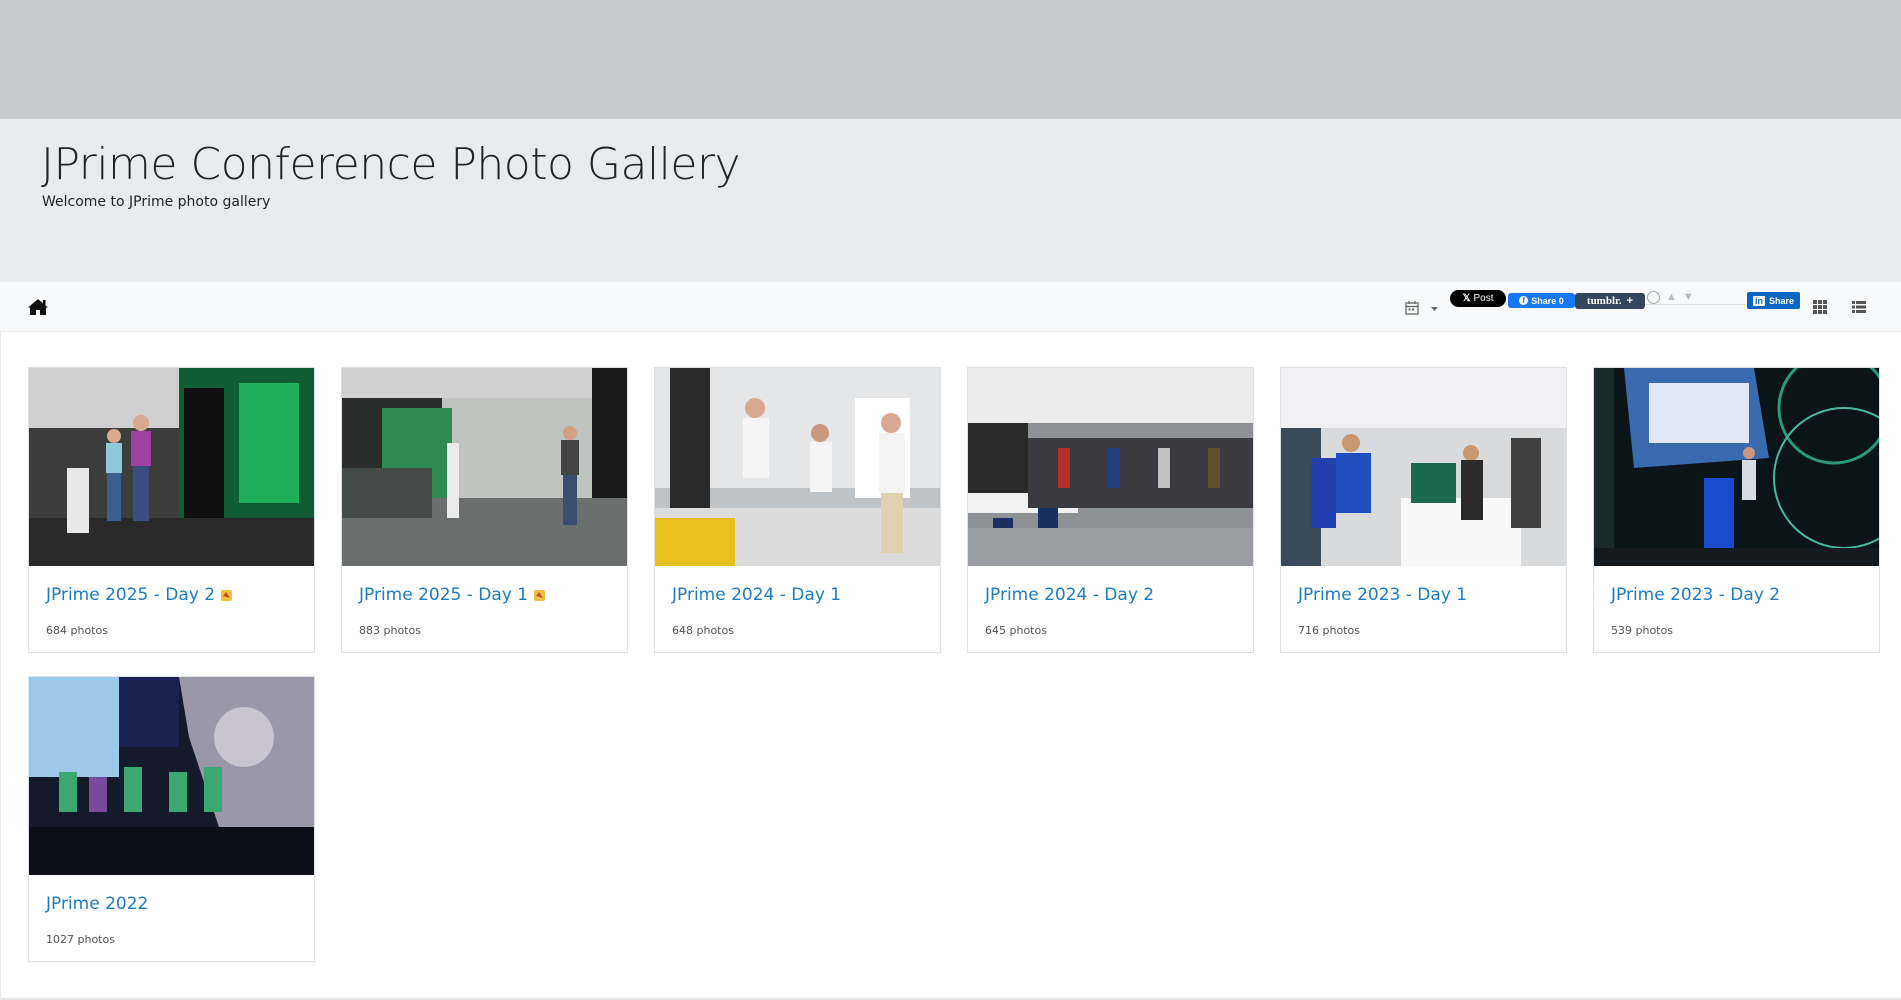 This screenshot has width=1901, height=1000. What do you see at coordinates (1671, 297) in the screenshot?
I see `upvote-icon: ▲` at bounding box center [1671, 297].